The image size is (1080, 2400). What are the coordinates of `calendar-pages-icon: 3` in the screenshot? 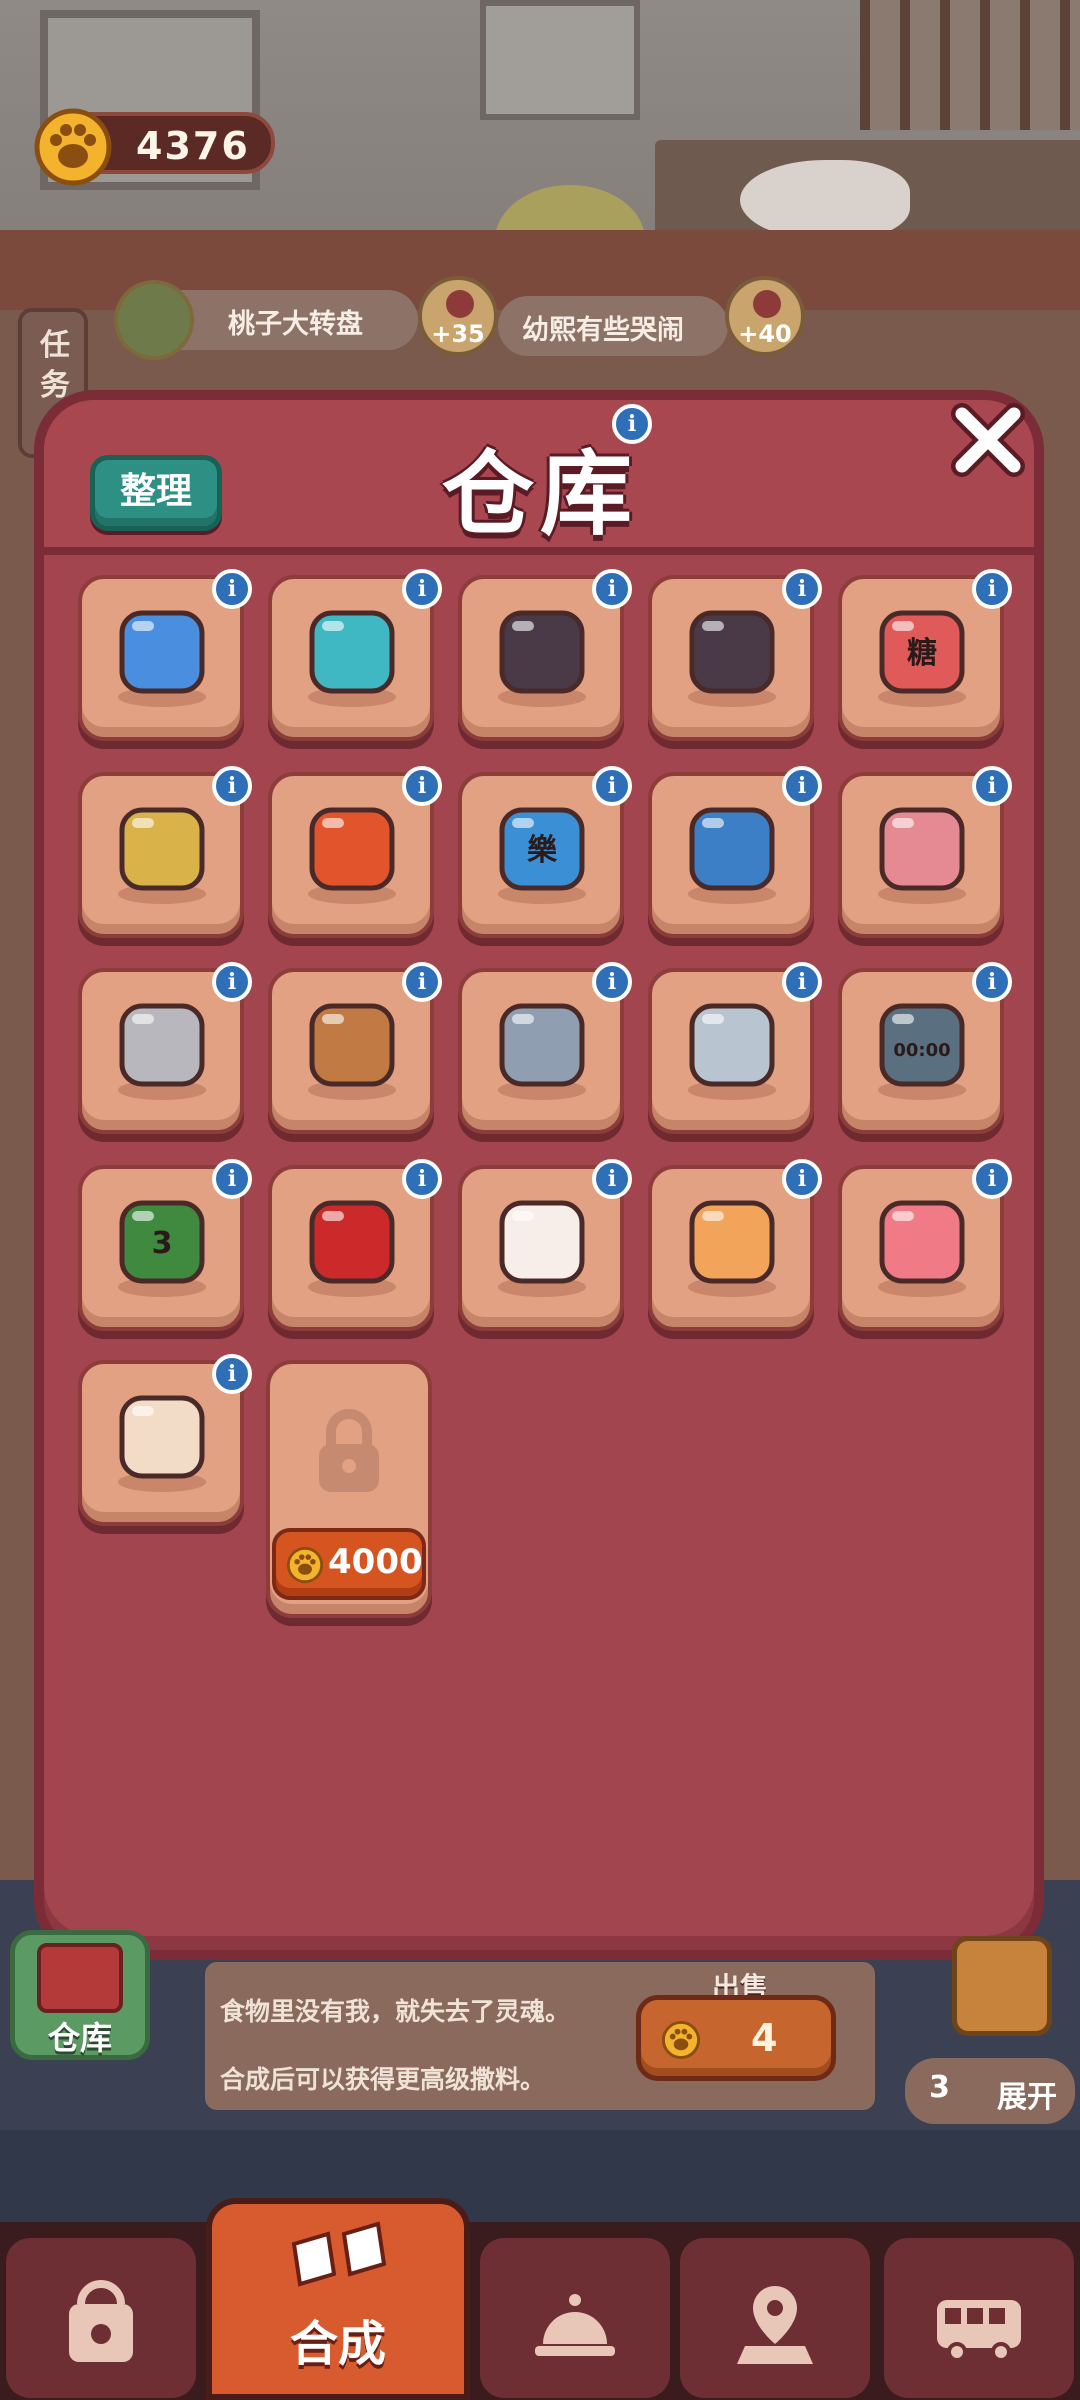 It's located at (162, 1248).